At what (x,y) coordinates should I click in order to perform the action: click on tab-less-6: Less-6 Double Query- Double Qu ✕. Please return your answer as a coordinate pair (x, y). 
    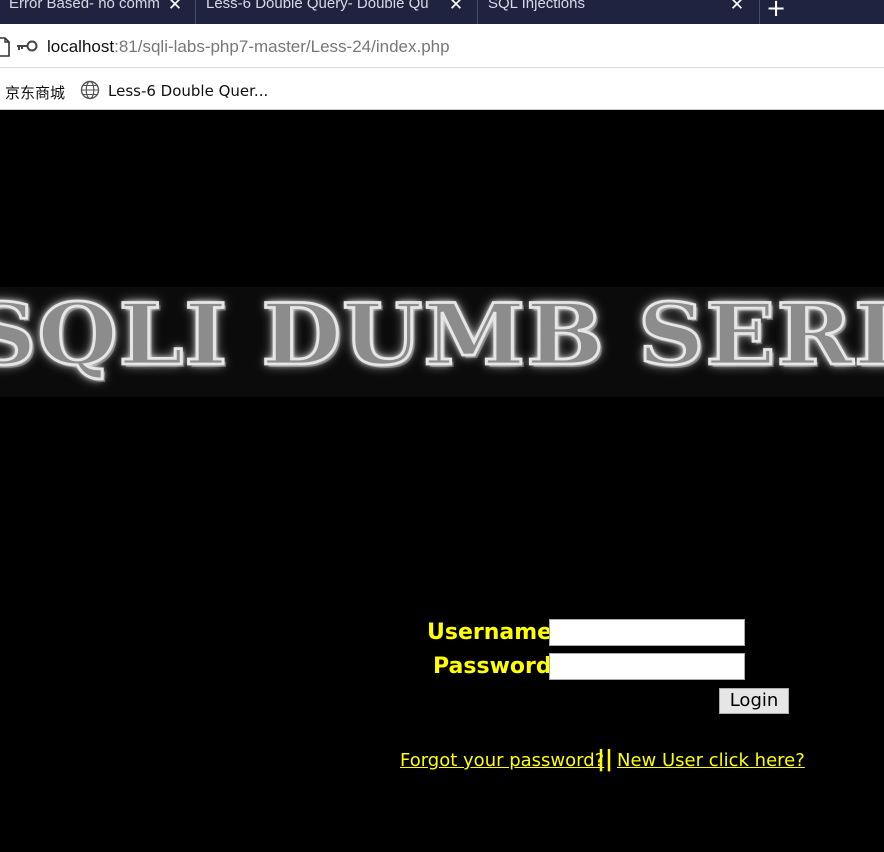
    Looking at the image, I should click on (337, 12).